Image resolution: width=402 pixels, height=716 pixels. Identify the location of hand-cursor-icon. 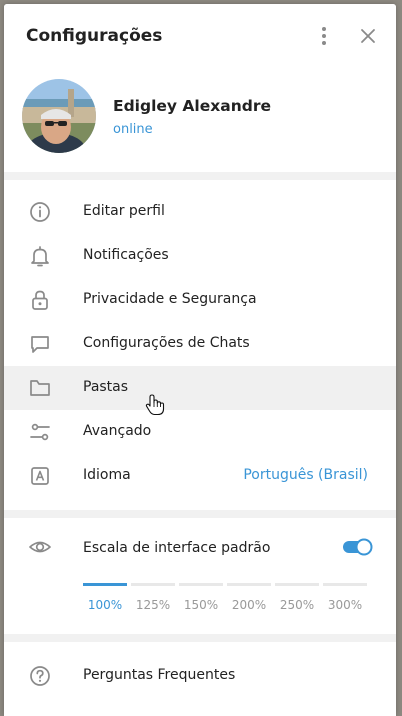
(155, 405).